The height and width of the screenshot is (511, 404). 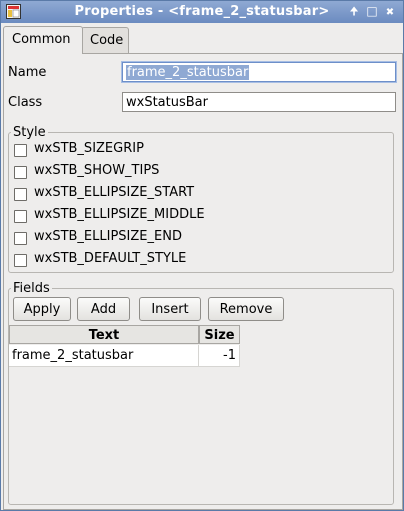 I want to click on title-bar: Properties - <frame_2_statusbar> 🠉 □ ✖, so click(x=202, y=12).